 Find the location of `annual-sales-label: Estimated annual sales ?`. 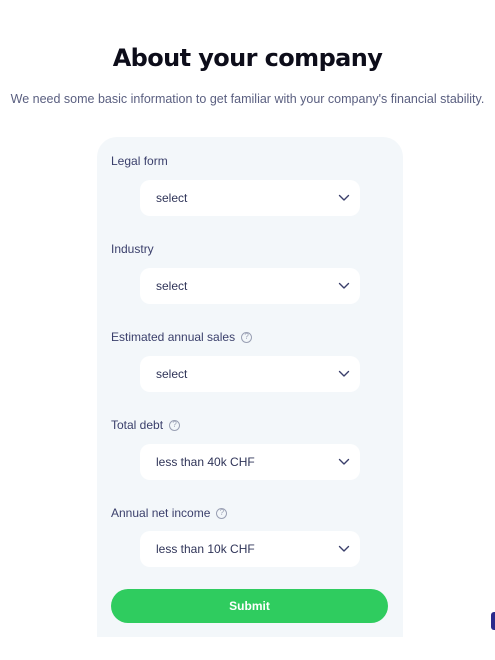

annual-sales-label: Estimated annual sales ? is located at coordinates (182, 337).